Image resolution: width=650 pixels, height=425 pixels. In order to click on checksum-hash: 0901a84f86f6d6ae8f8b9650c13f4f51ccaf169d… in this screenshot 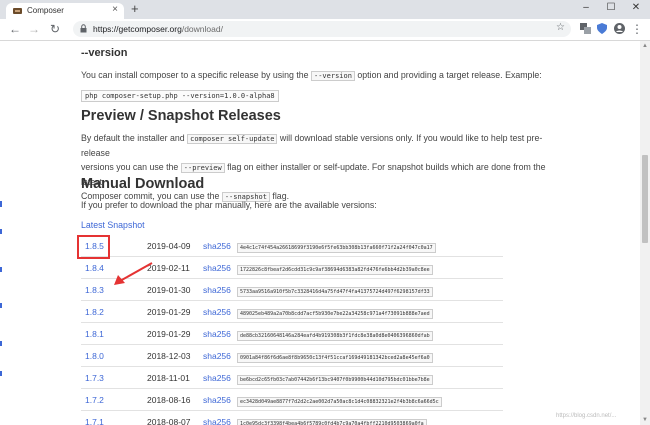, I will do `click(335, 357)`.